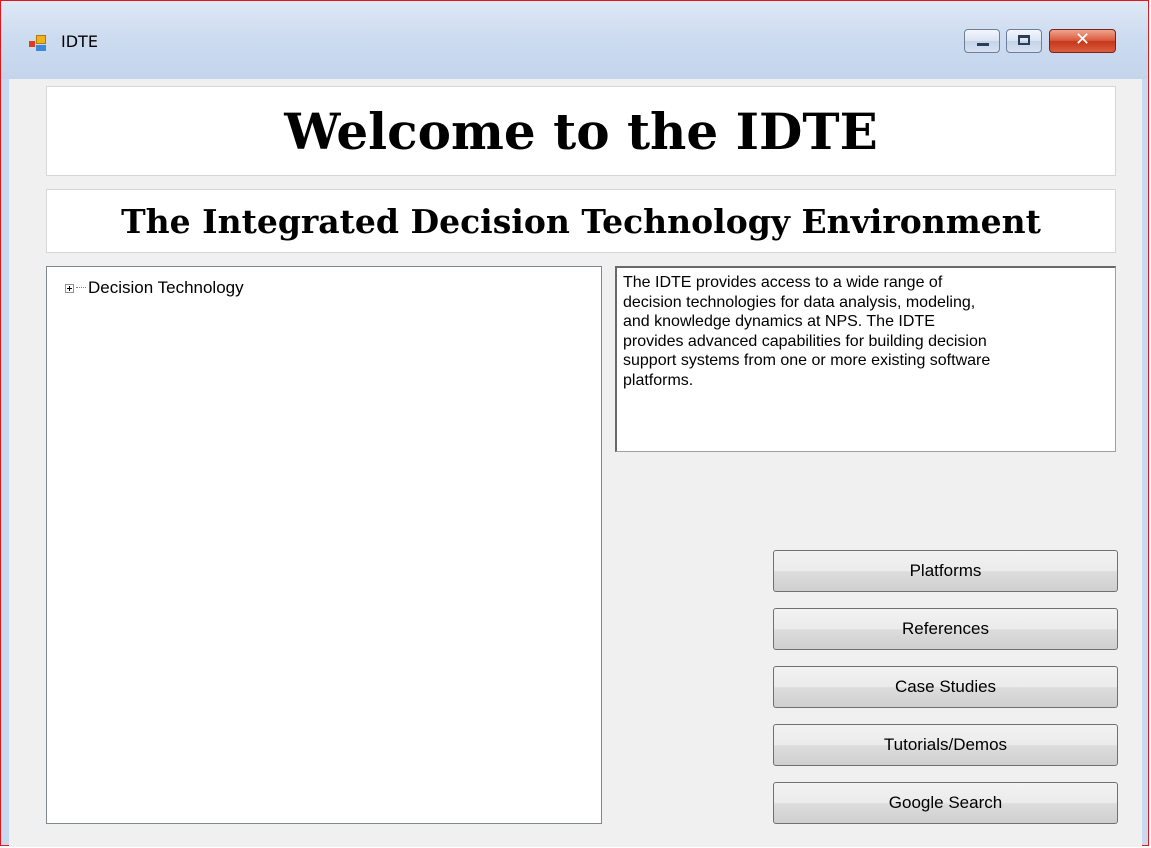  Describe the element at coordinates (982, 41) in the screenshot. I see `minimize-button` at that location.